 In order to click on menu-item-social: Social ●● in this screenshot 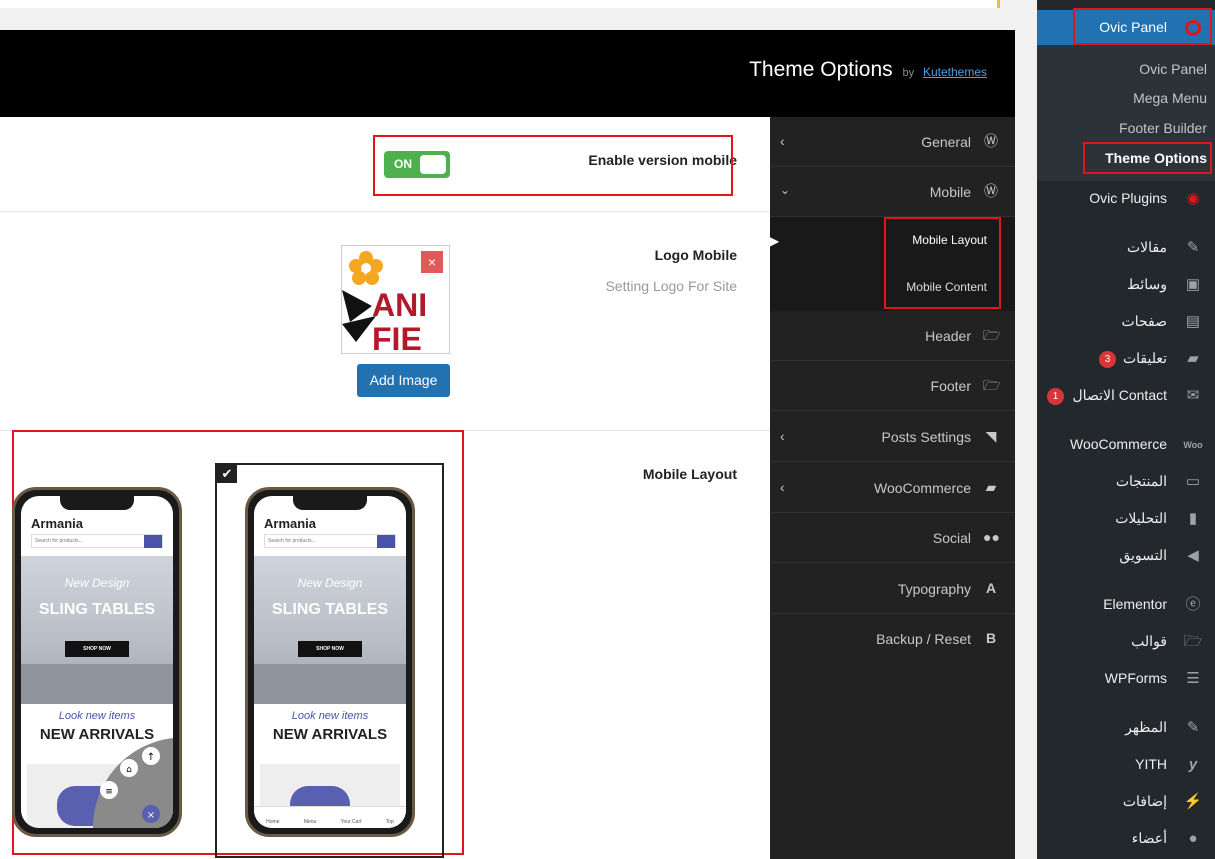, I will do `click(892, 538)`.